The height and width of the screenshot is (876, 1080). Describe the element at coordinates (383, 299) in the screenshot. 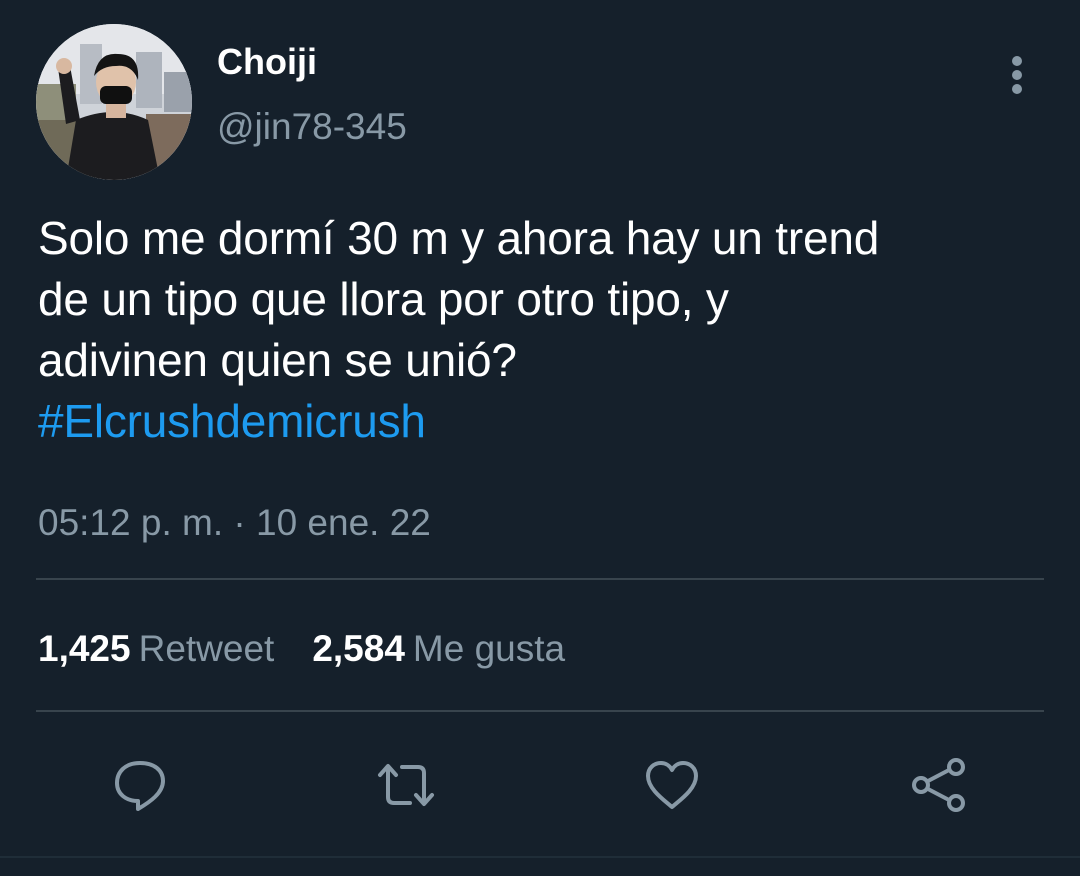

I see `tweet-text-line: de un tipo que llora por otro tipo, y` at that location.